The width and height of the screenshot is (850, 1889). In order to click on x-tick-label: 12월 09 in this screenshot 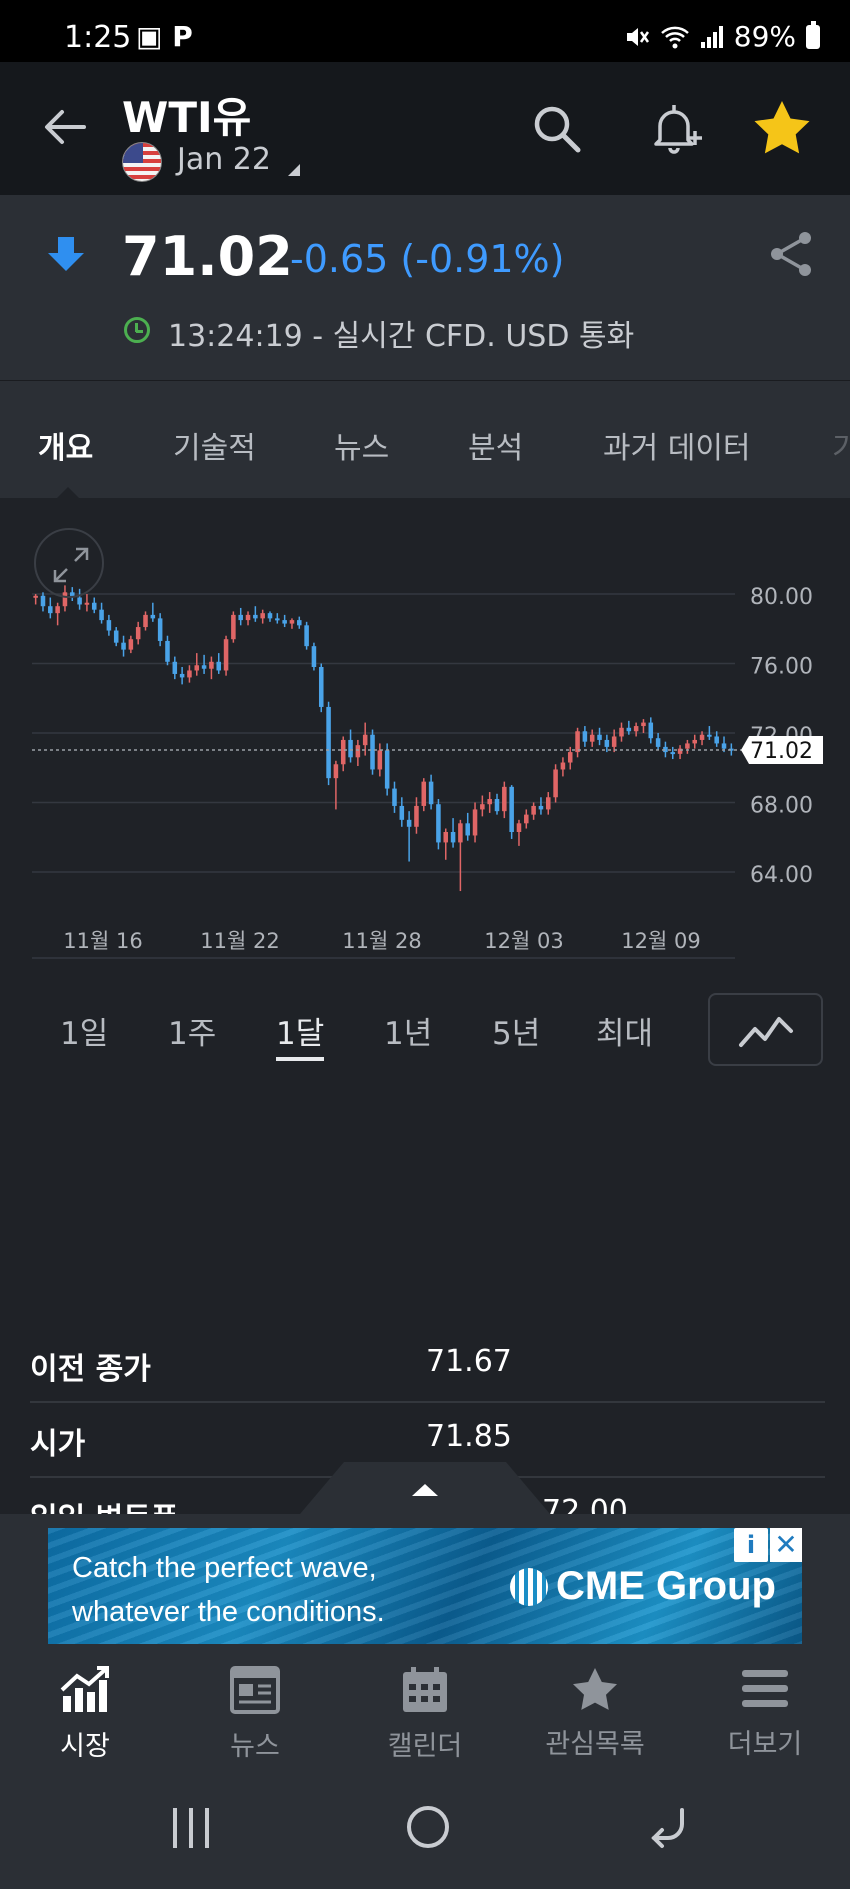, I will do `click(660, 941)`.